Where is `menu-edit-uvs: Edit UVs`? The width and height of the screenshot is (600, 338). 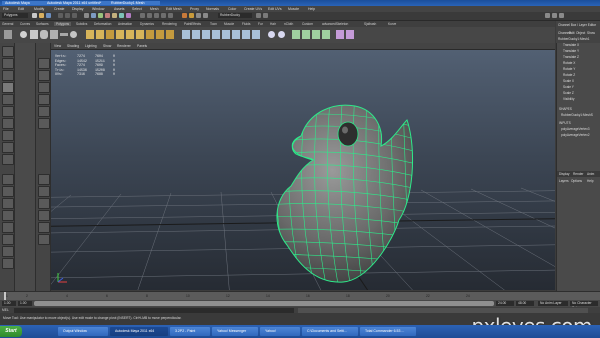 menu-edit-uvs: Edit UVs is located at coordinates (275, 9).